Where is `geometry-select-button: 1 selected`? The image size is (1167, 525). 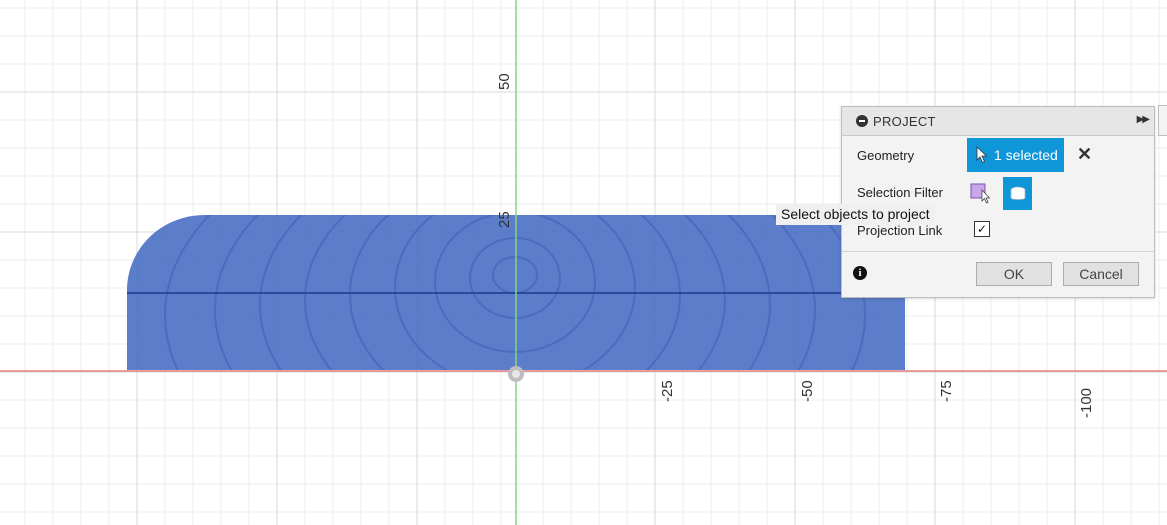
geometry-select-button: 1 selected is located at coordinates (1015, 155).